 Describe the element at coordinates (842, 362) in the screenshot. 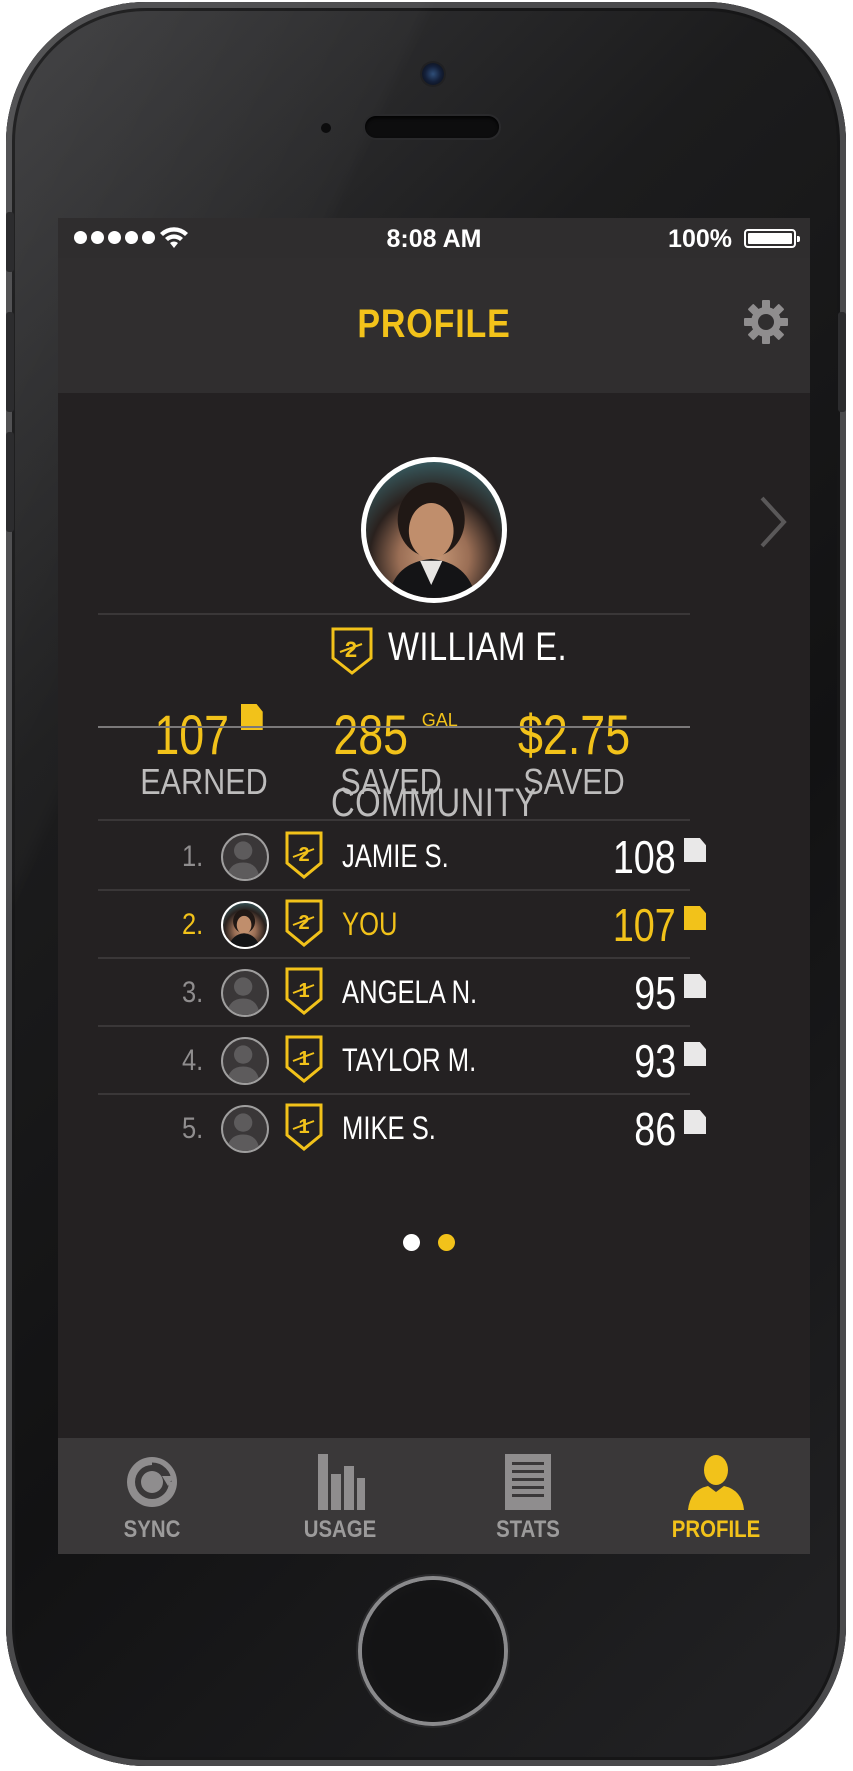

I see `power-button` at that location.